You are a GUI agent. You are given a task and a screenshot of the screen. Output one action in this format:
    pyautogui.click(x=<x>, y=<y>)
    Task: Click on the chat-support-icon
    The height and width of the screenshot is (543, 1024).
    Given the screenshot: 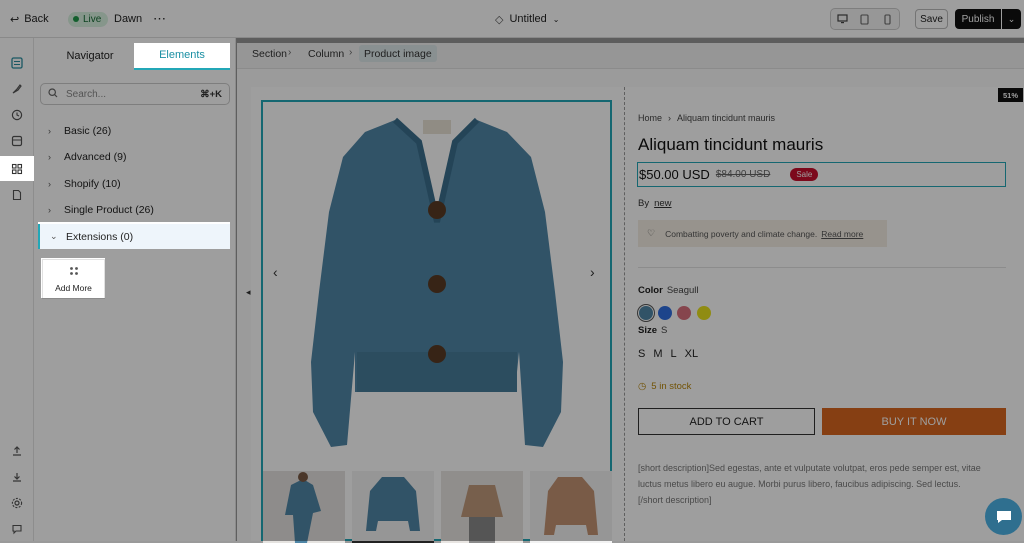 What is the action you would take?
    pyautogui.click(x=17, y=529)
    